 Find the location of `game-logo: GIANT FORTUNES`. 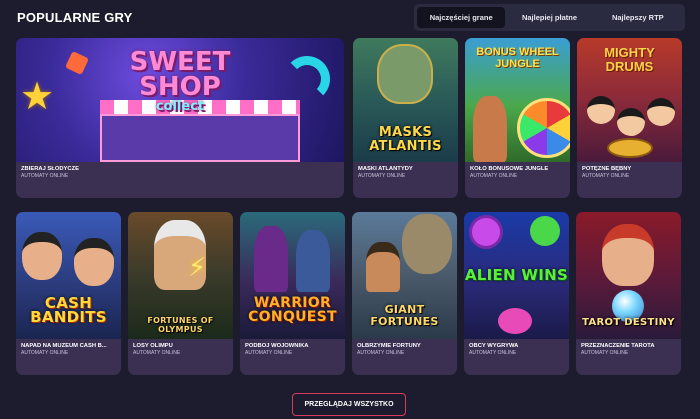

game-logo: GIANT FORTUNES is located at coordinates (404, 315).